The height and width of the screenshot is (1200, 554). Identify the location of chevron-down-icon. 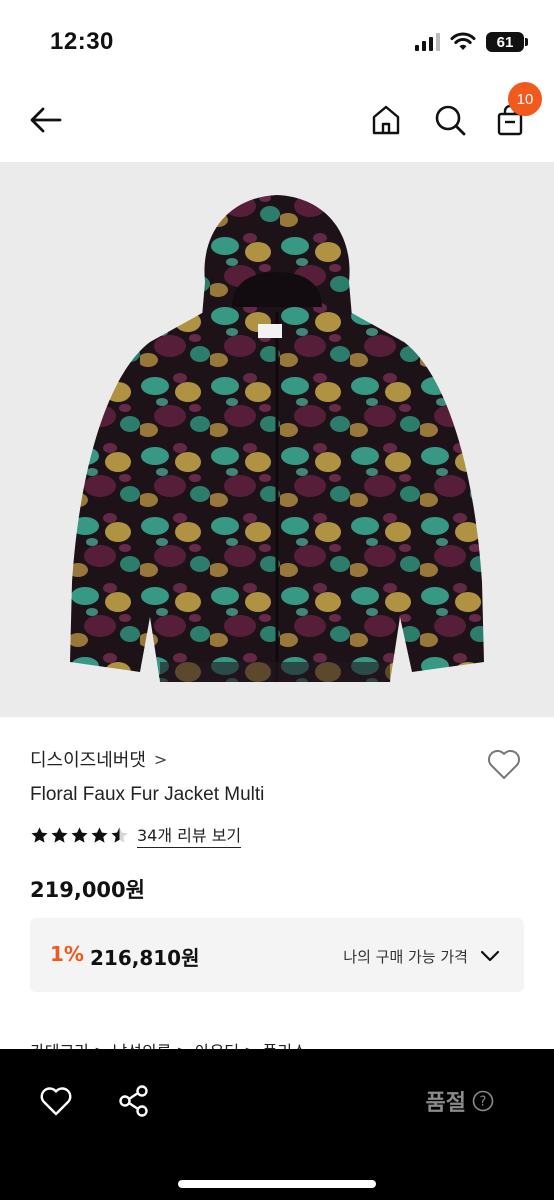
(490, 956).